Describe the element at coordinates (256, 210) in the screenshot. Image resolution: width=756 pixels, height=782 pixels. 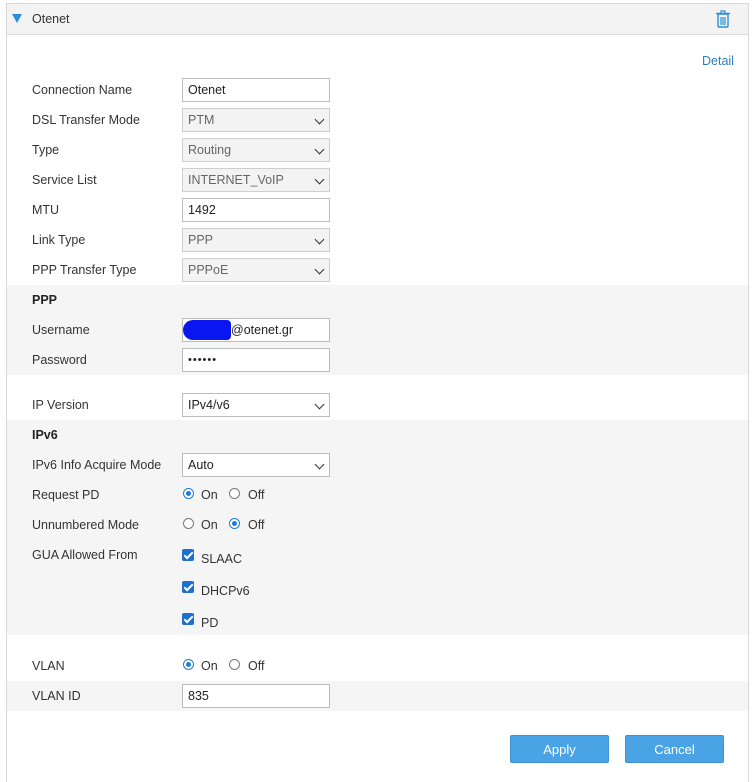
I see `mtu-input: 1492` at that location.